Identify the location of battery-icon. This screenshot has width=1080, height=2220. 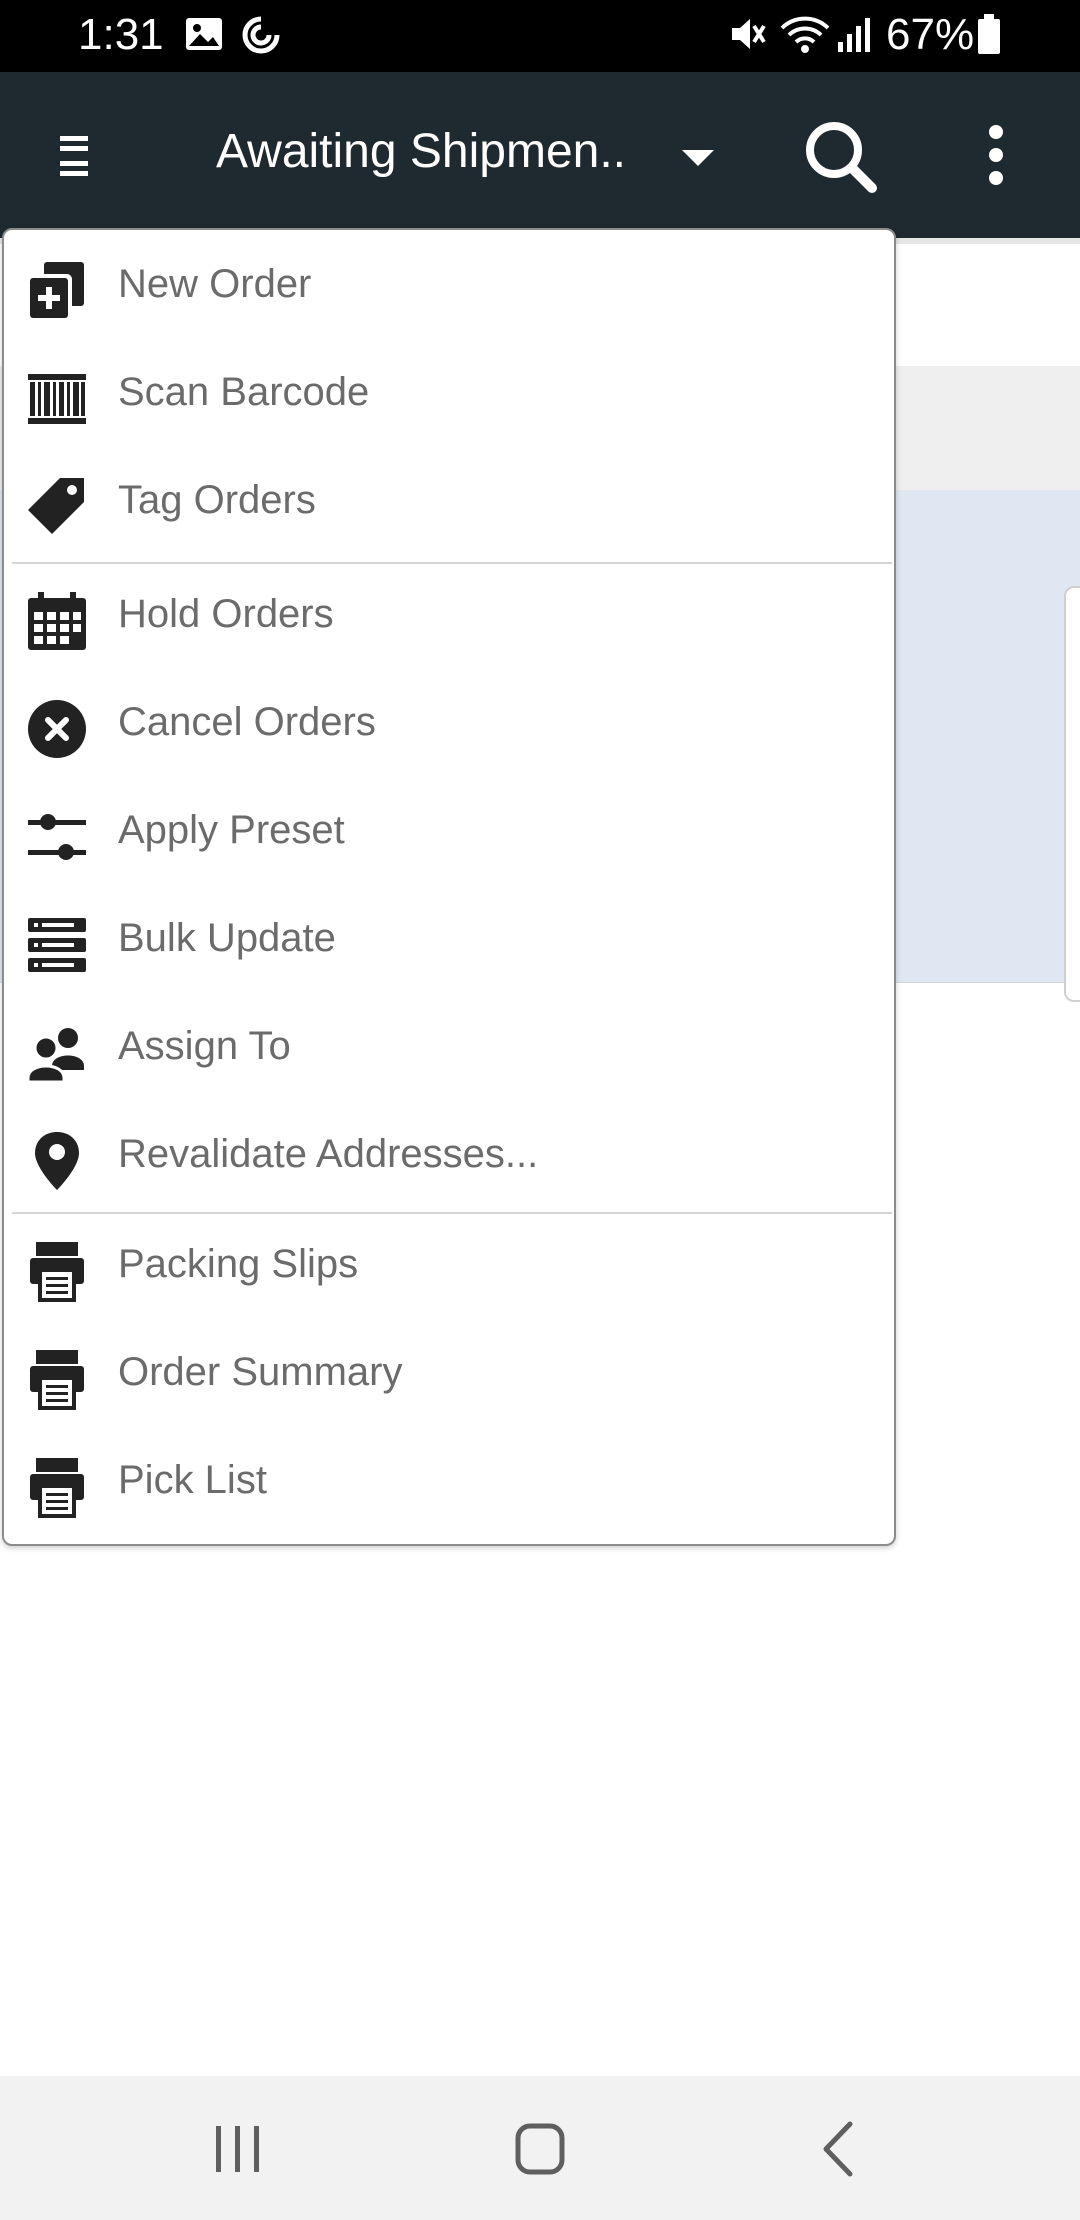
(989, 37).